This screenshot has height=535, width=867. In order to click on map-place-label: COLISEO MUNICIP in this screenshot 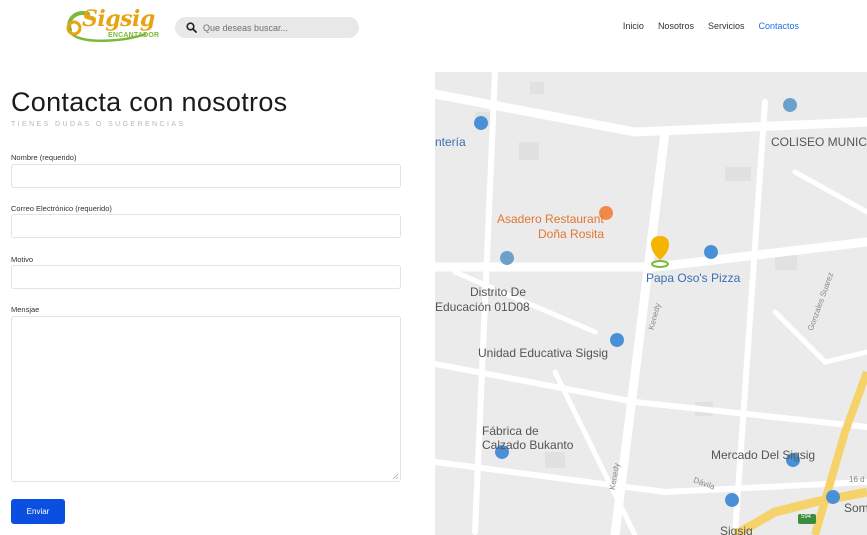, I will do `click(819, 142)`.